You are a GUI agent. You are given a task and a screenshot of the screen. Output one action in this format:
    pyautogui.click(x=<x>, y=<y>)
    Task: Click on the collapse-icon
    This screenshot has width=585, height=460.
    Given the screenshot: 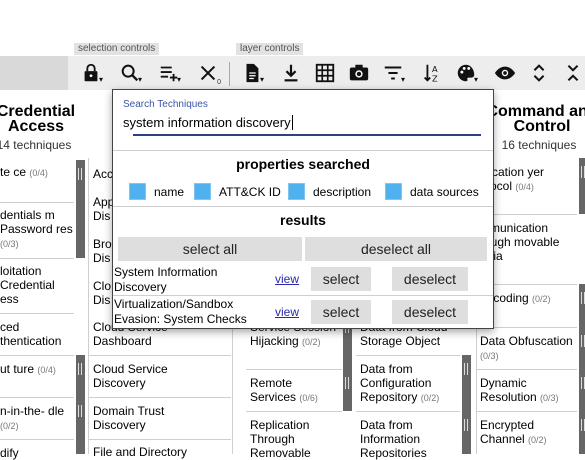 What is the action you would take?
    pyautogui.click(x=572, y=73)
    